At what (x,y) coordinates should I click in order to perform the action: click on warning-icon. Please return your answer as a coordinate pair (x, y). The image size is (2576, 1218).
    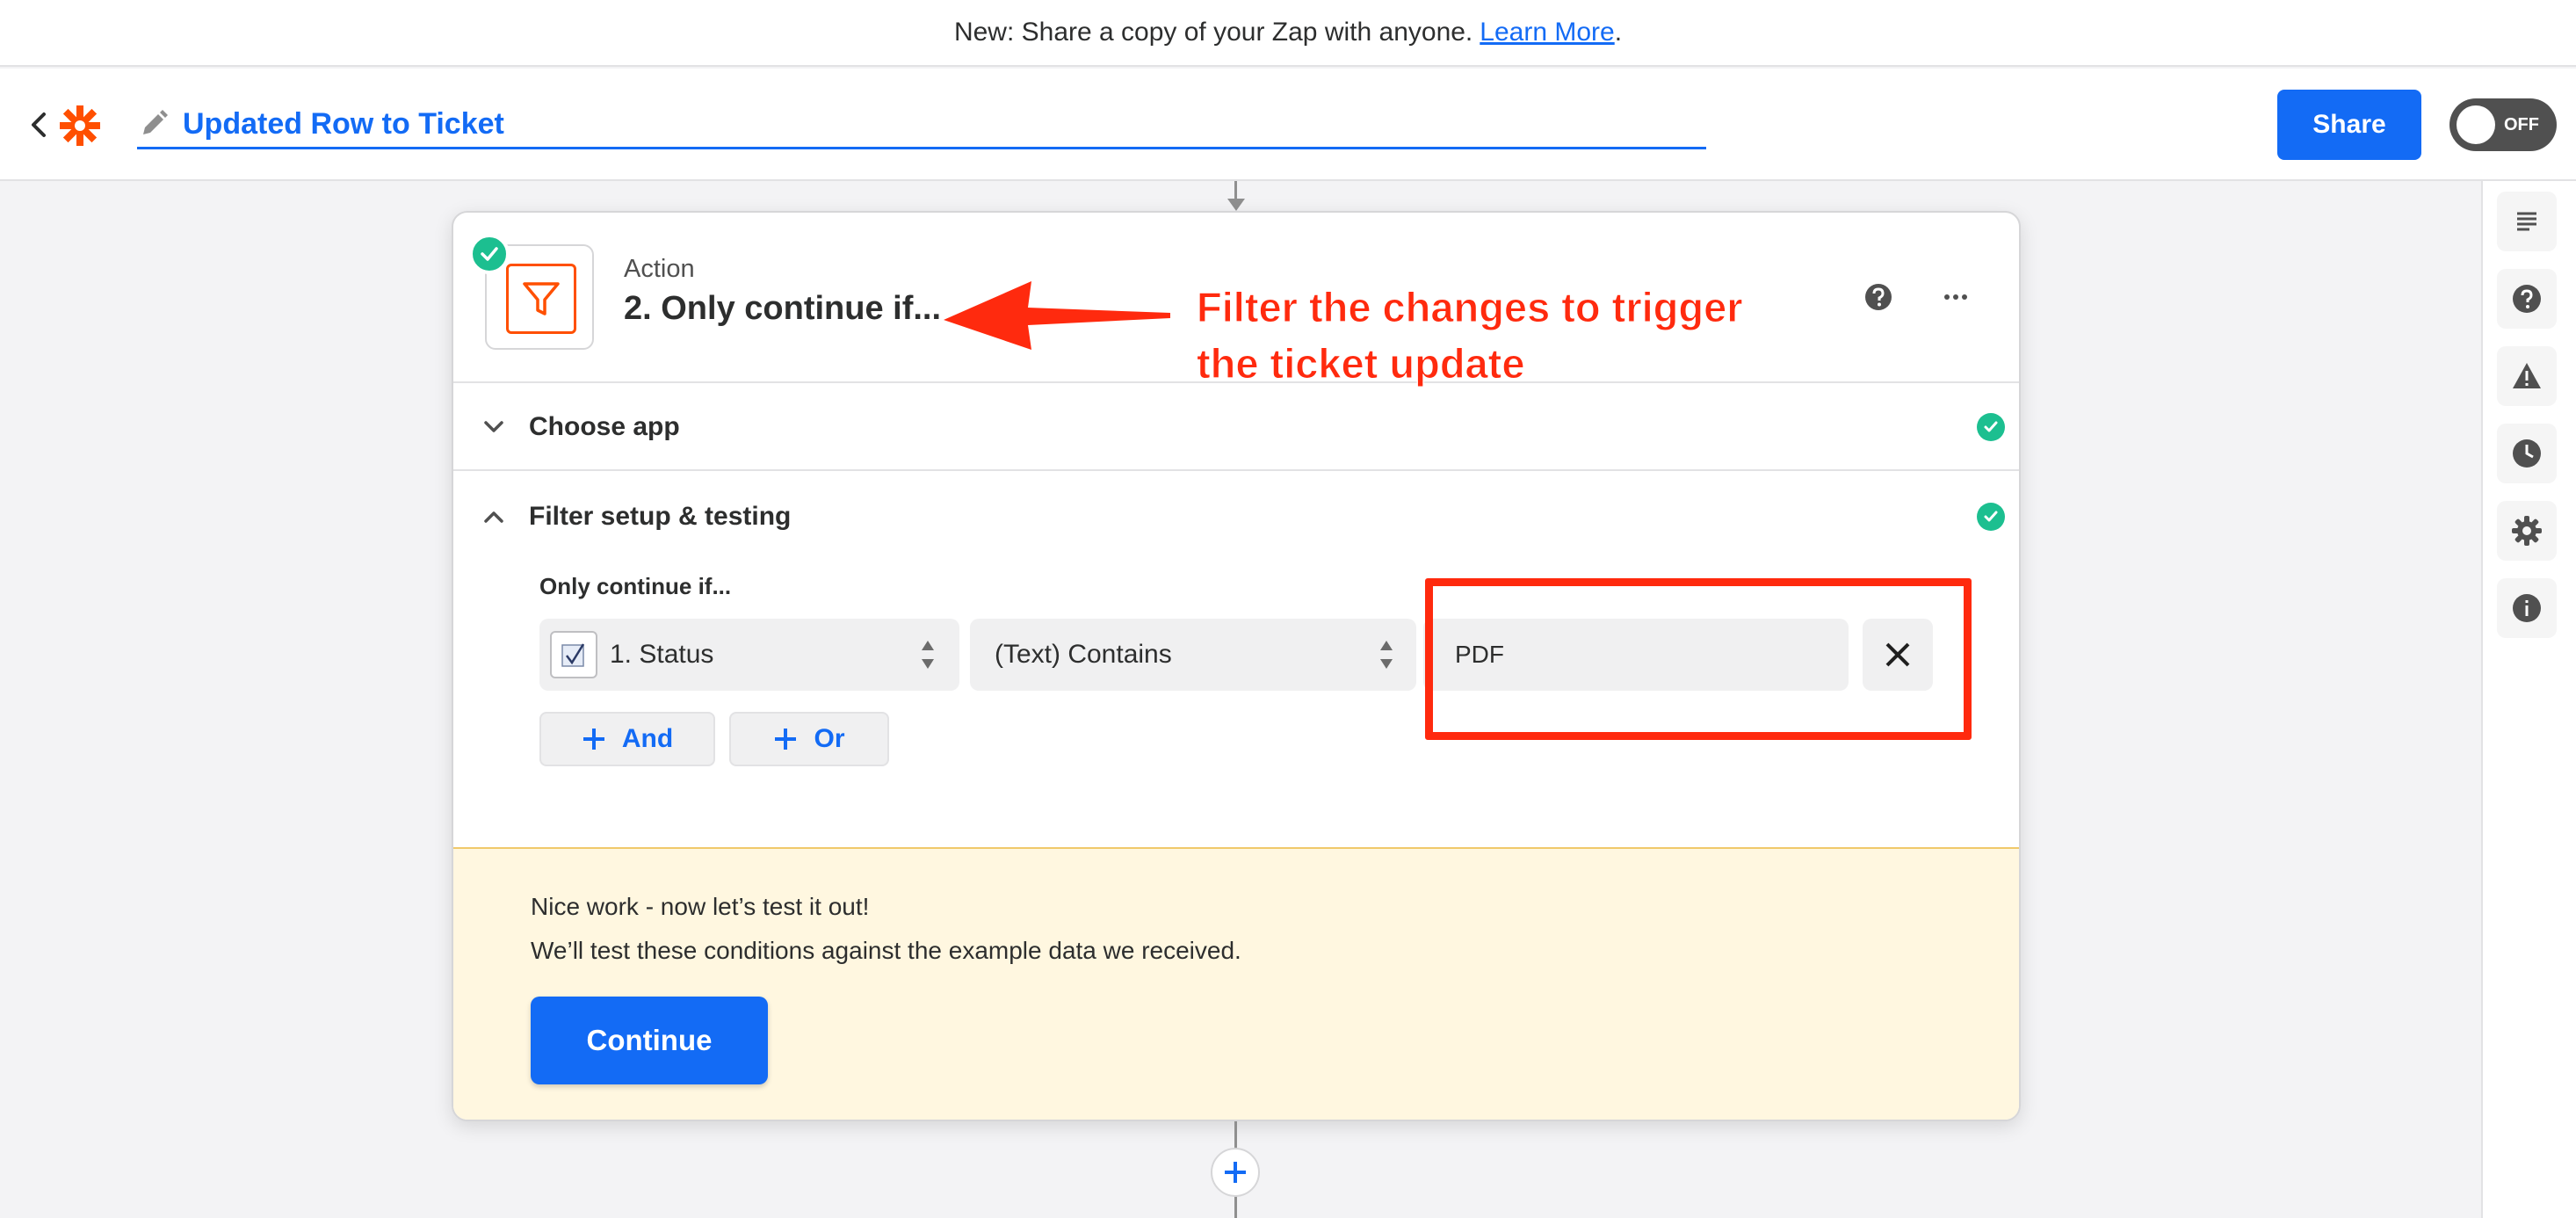
    Looking at the image, I should click on (2527, 375).